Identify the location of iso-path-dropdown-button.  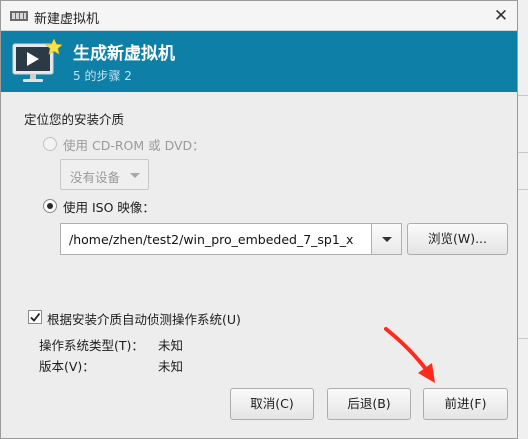
(386, 239).